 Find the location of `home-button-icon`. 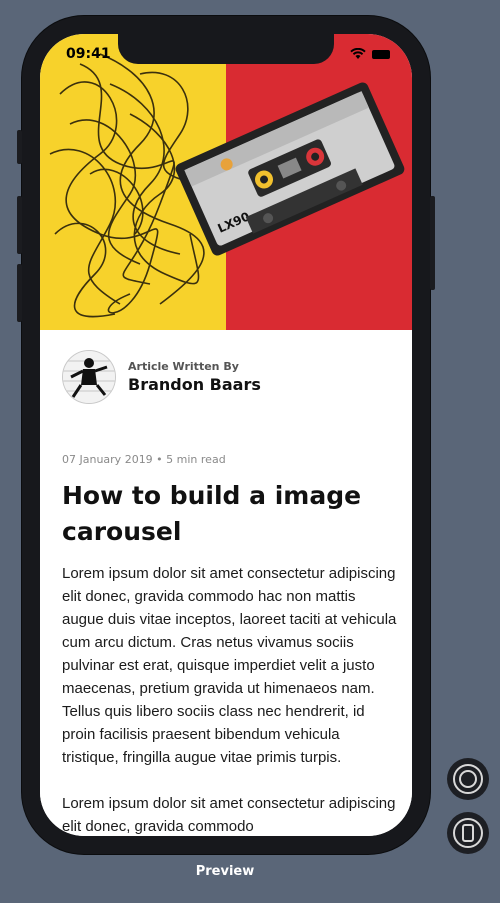

home-button-icon is located at coordinates (468, 779).